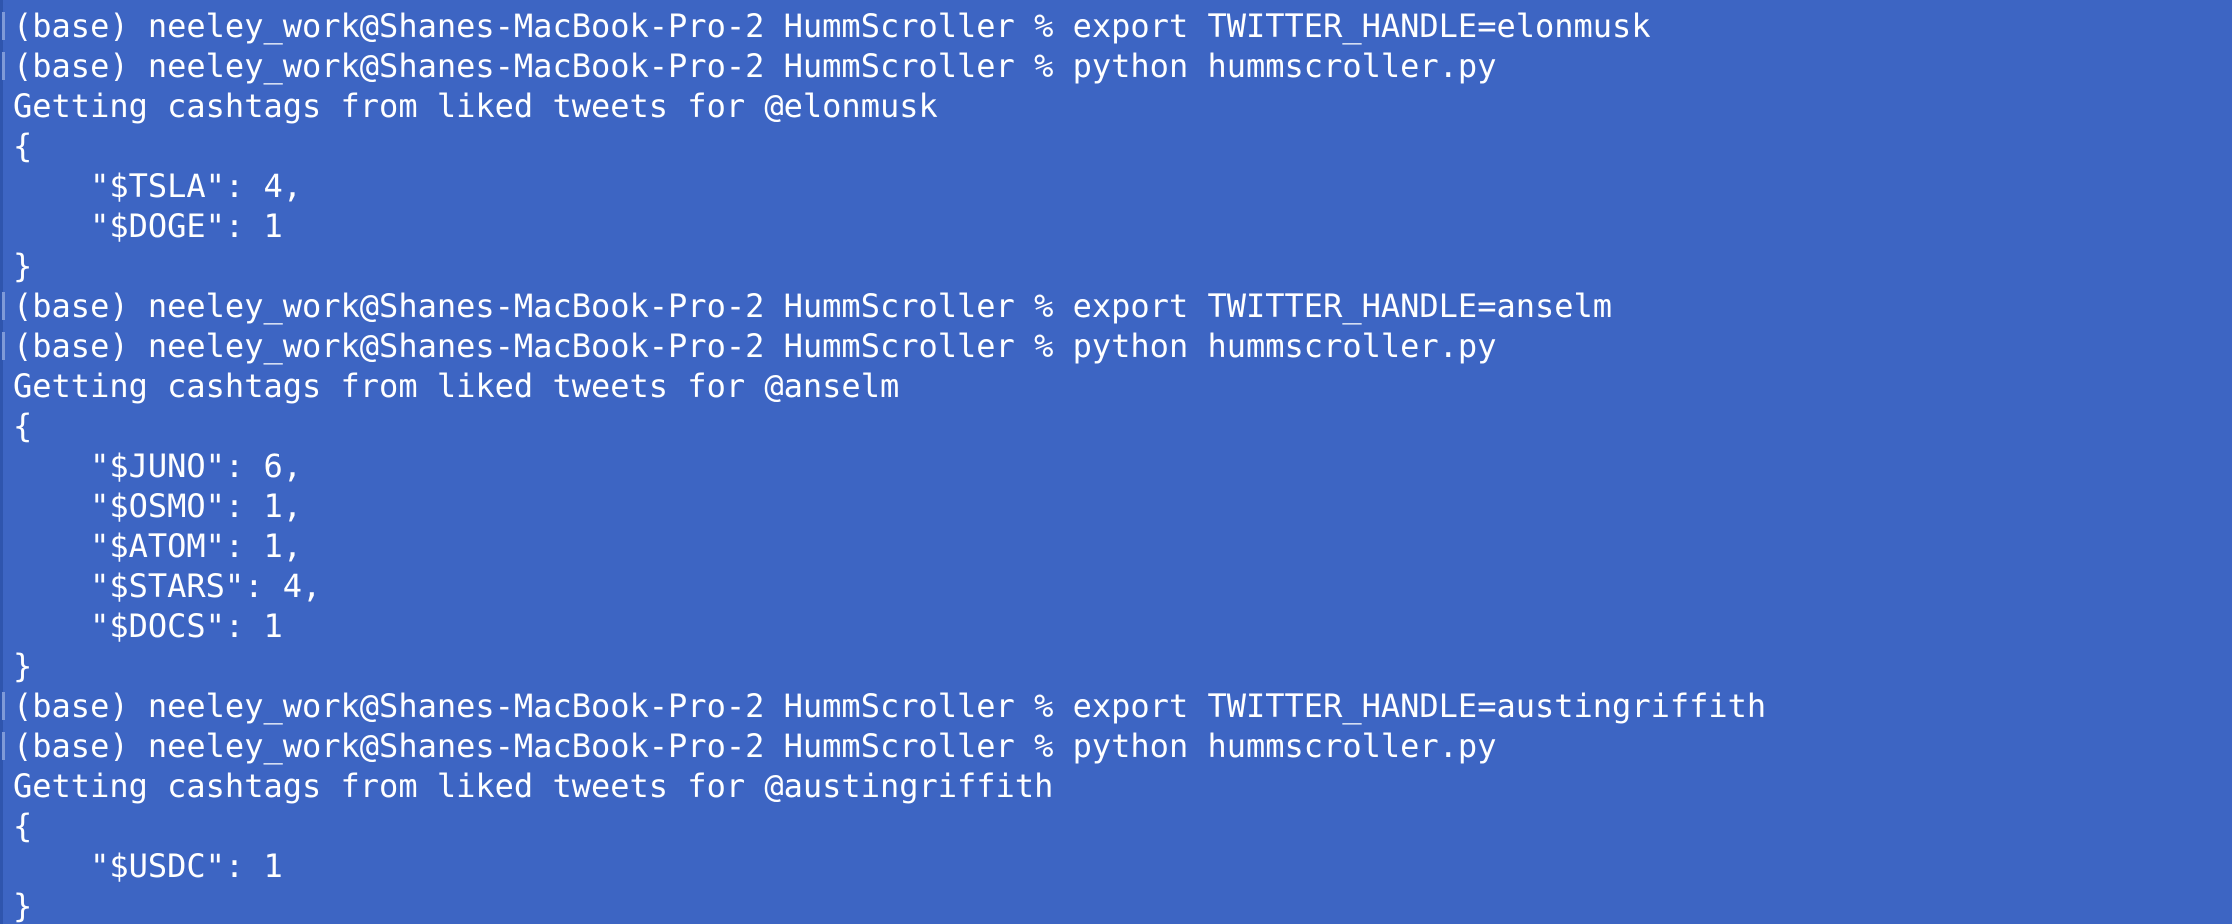 The image size is (2232, 924). Describe the element at coordinates (157, 466) in the screenshot. I see `line-text: "$JUNO": 6,` at that location.